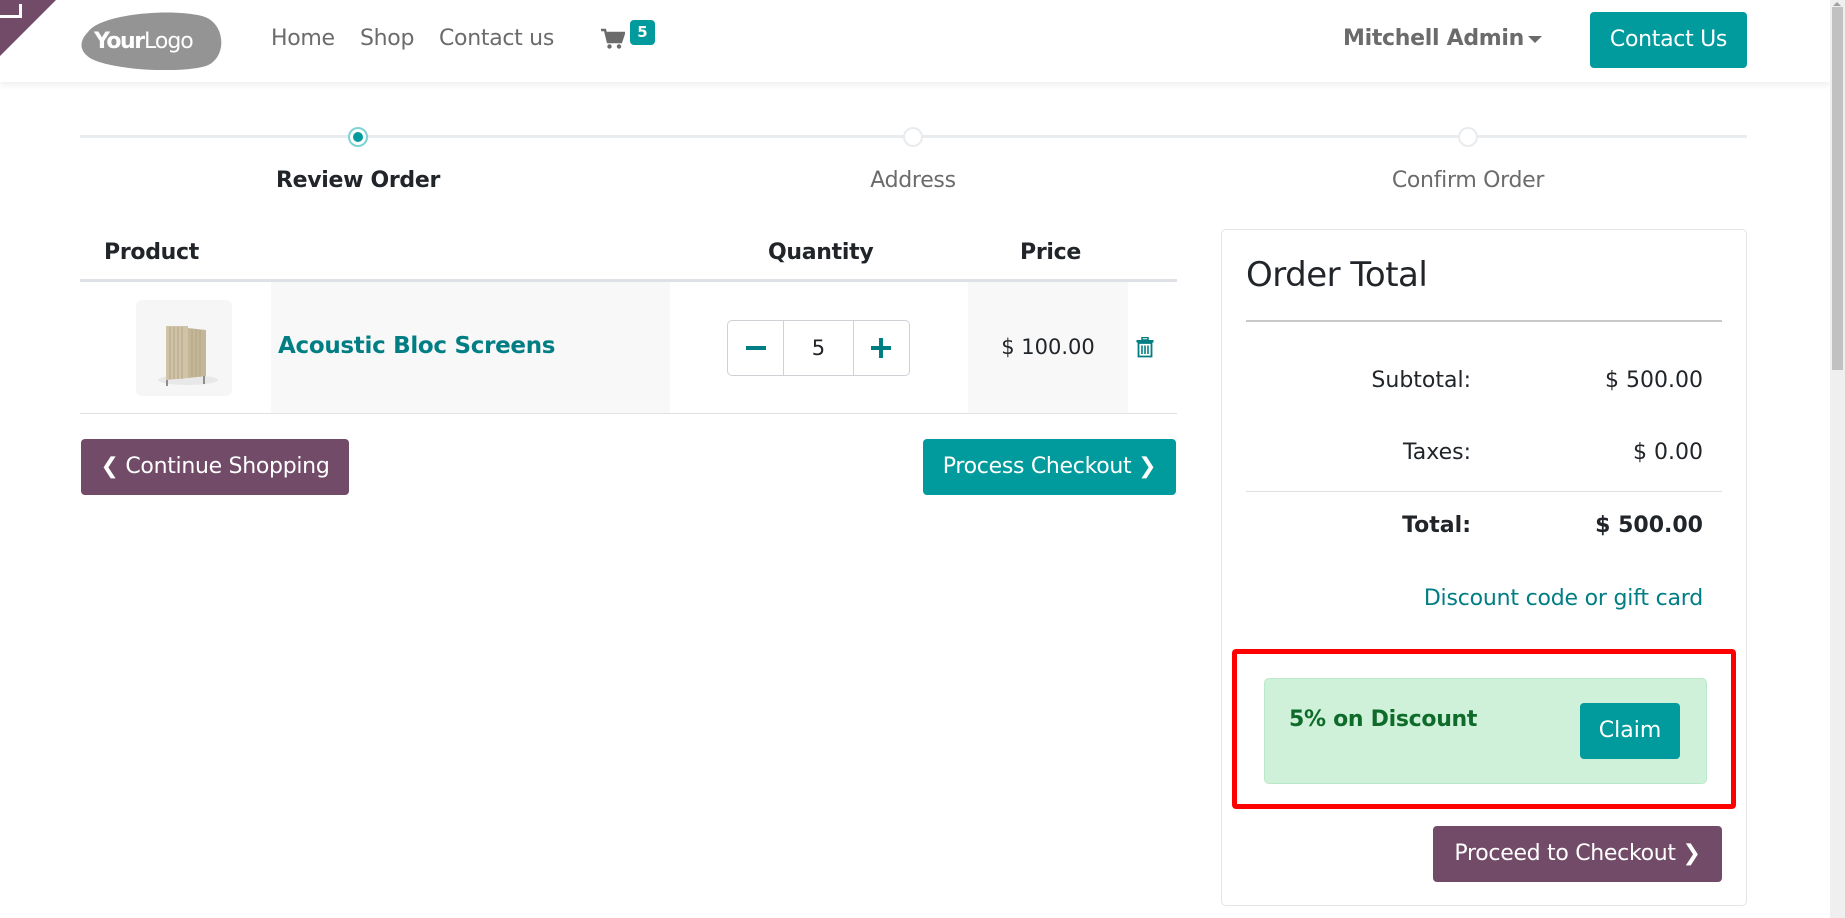 The height and width of the screenshot is (918, 1845). What do you see at coordinates (1535, 39) in the screenshot?
I see `caret-down-icon` at bounding box center [1535, 39].